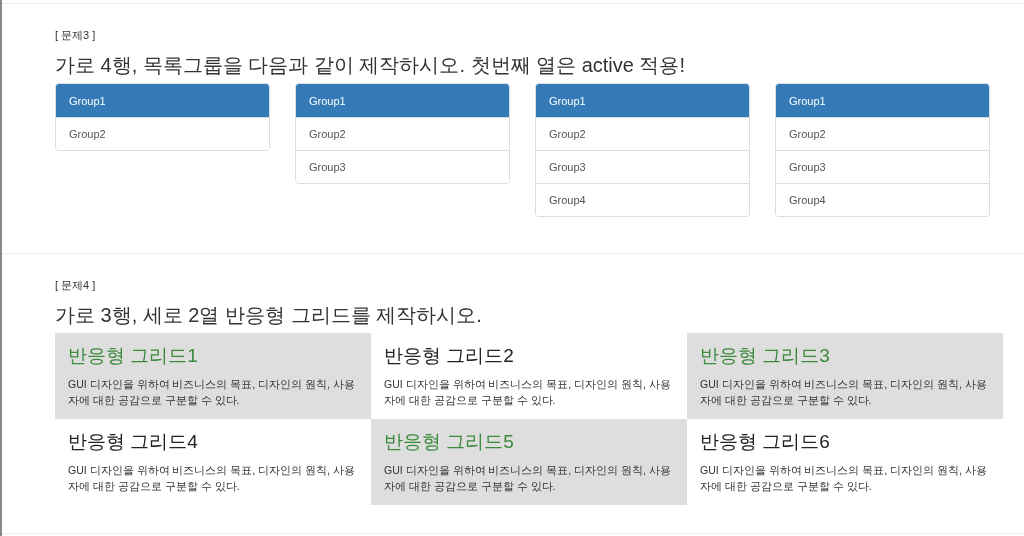 The height and width of the screenshot is (536, 1024). Describe the element at coordinates (765, 442) in the screenshot. I see `grid-cell-title: 반응형 그리드6` at that location.